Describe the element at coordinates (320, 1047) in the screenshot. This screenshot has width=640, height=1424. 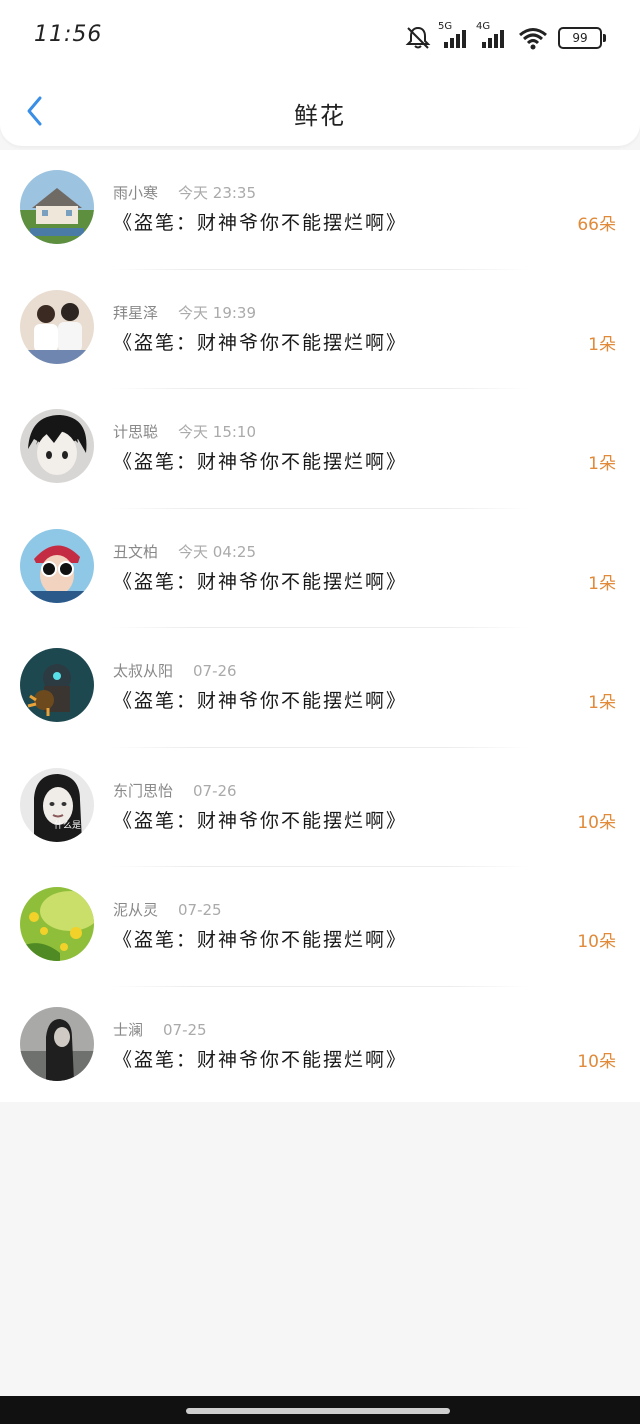
I see `list-item: 士澜 07-25 《盗笔：财神爷你不能摆烂啊》 10朵` at that location.